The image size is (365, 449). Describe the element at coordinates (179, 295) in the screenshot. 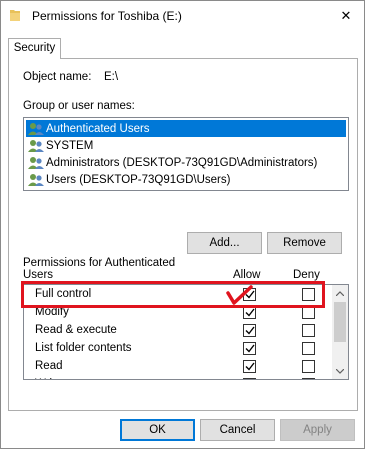

I see `permission-row: Full control` at that location.